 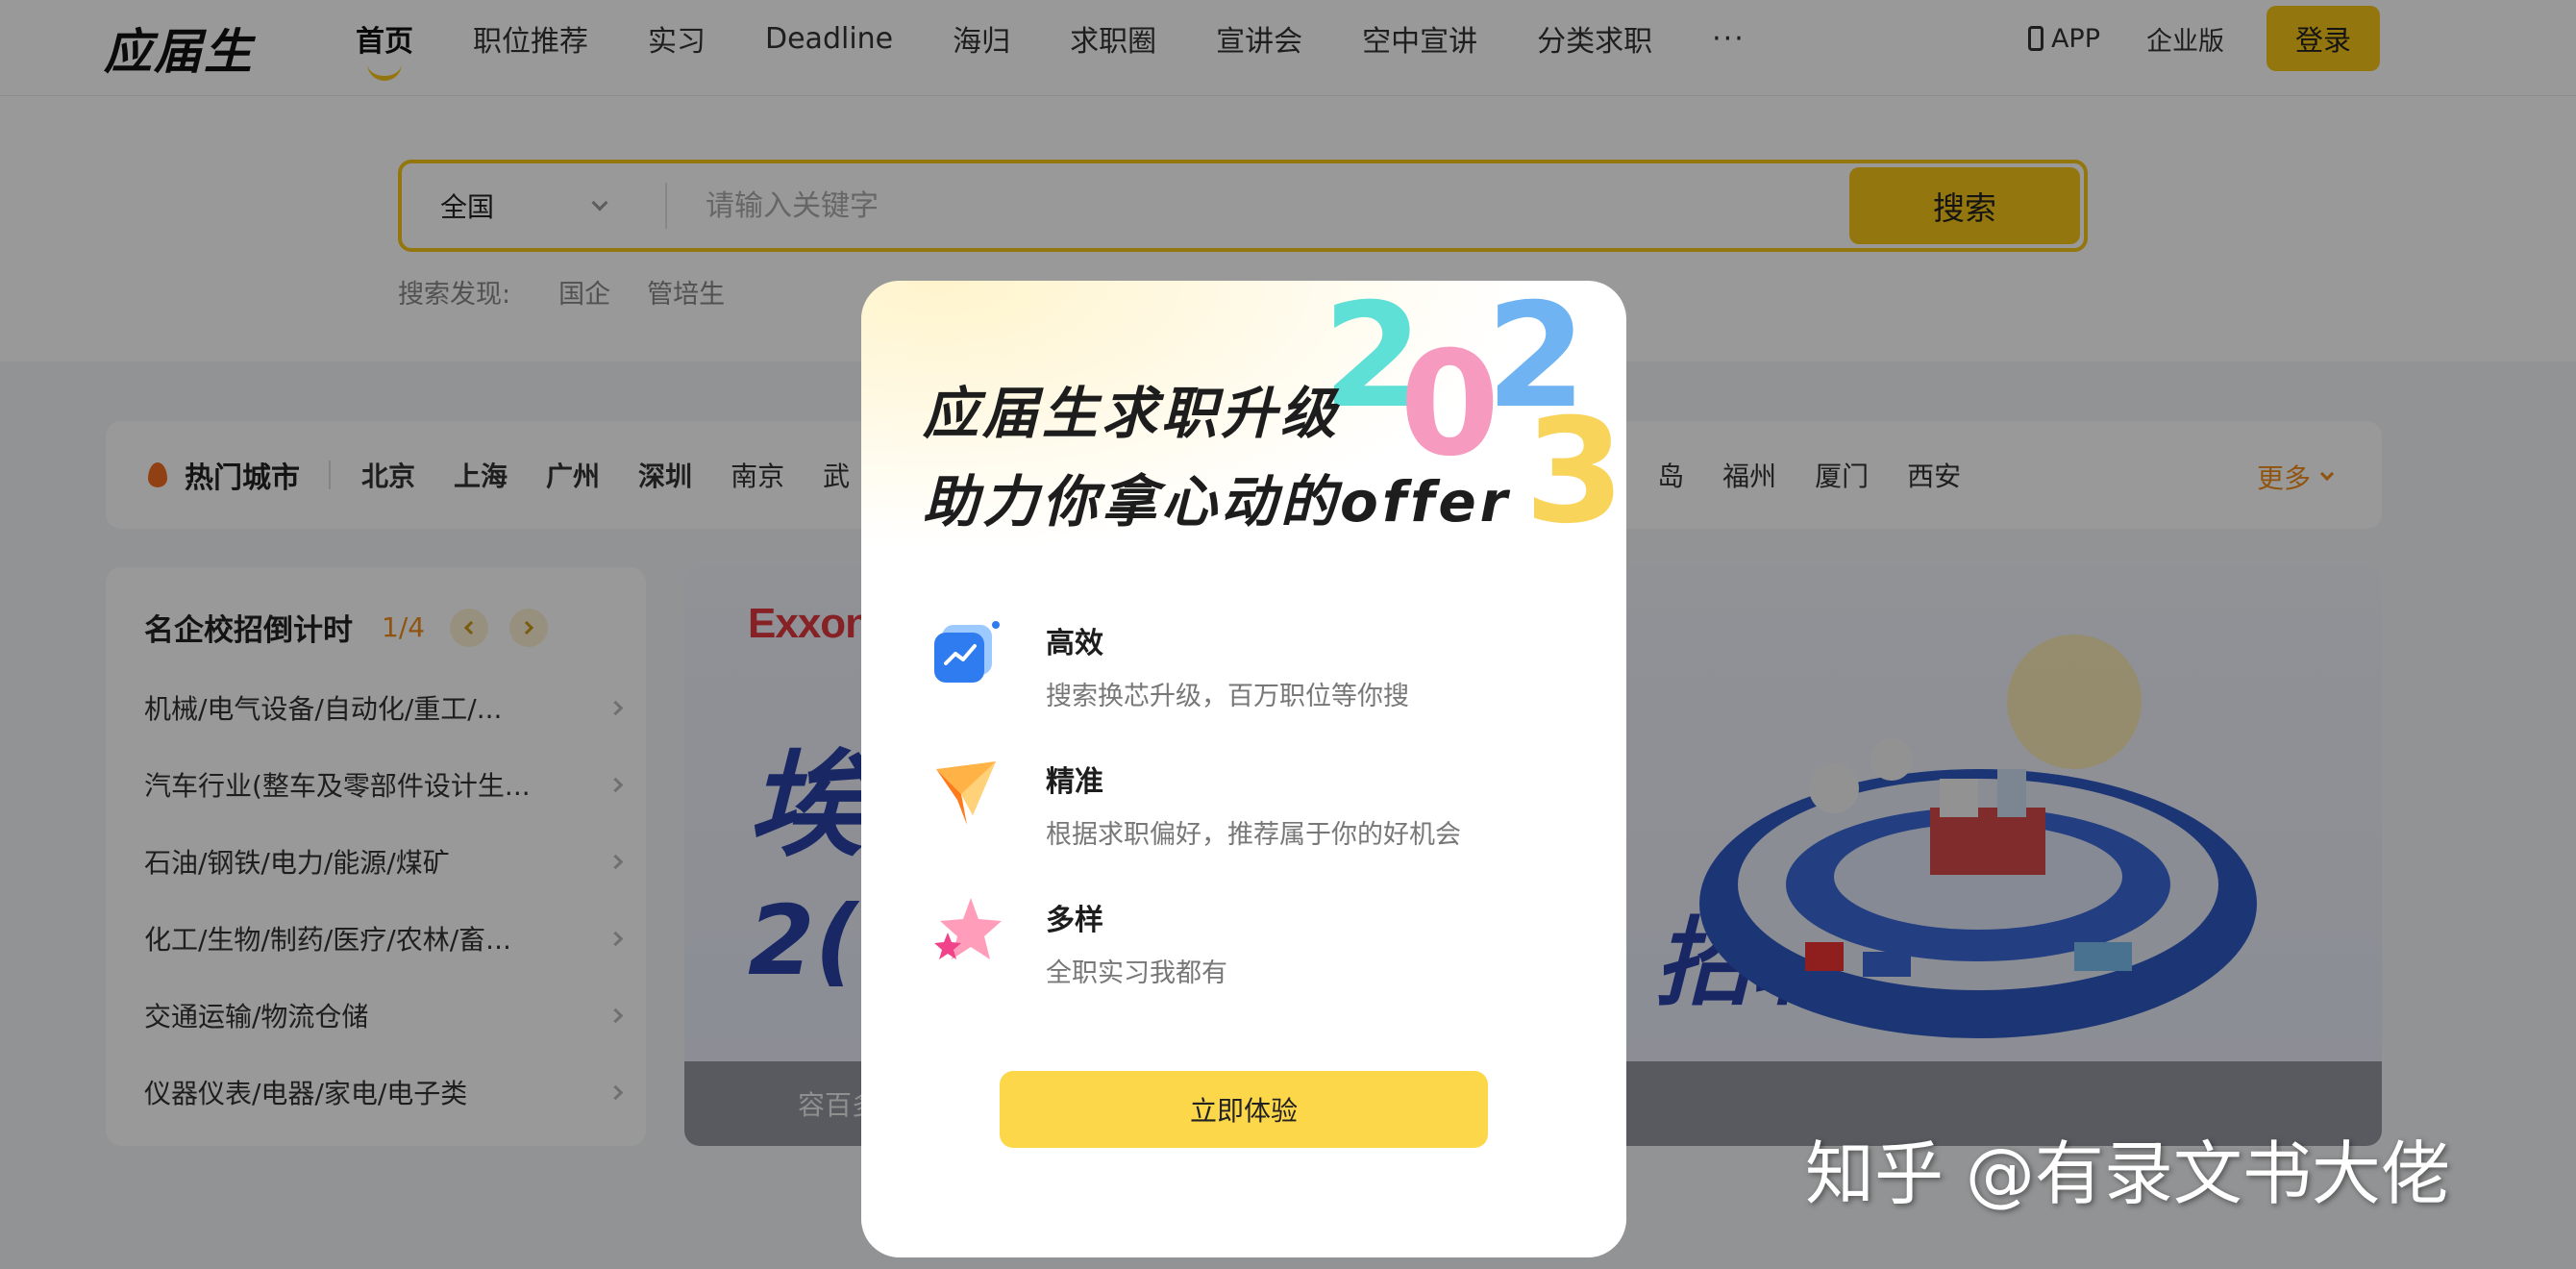 What do you see at coordinates (2128, 1173) in the screenshot?
I see `zhihu-watermark: 知乎 @有录文书大佬` at bounding box center [2128, 1173].